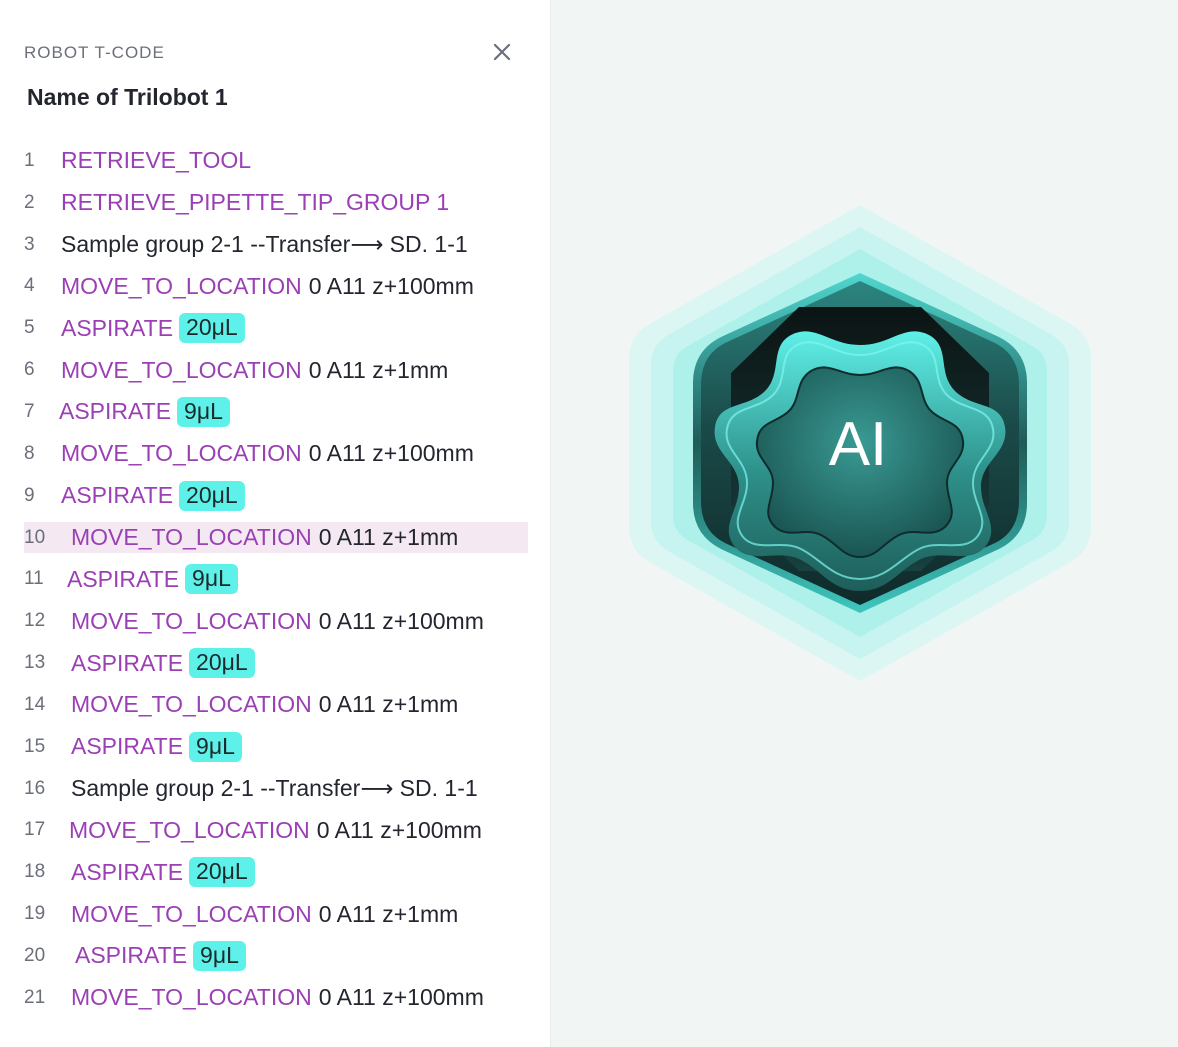  I want to click on ai-badge-text: AI, so click(858, 444).